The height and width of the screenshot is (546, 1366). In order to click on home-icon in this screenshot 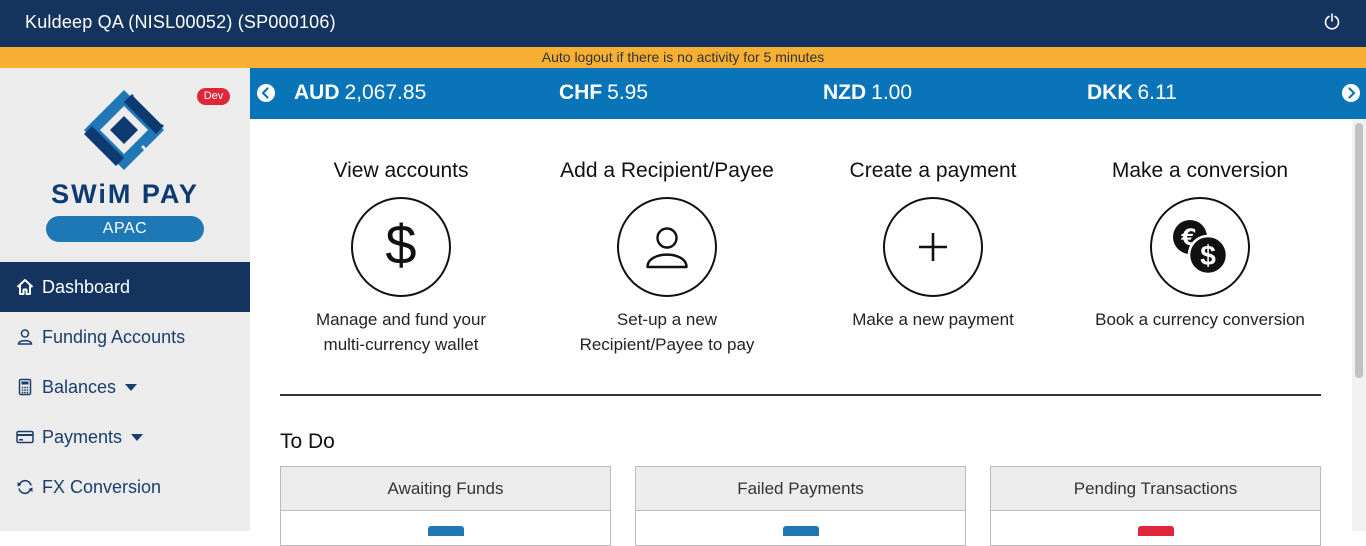, I will do `click(25, 287)`.